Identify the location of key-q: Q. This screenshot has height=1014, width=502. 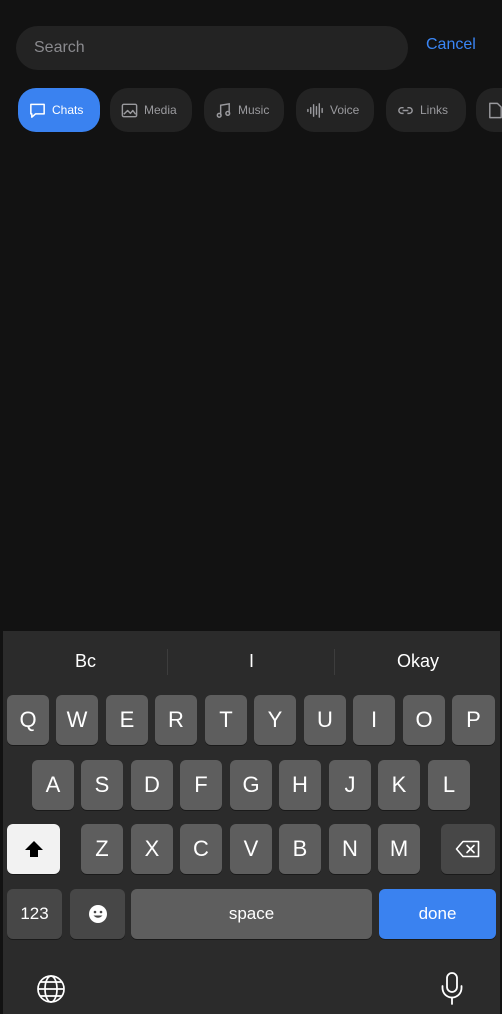
(28, 720).